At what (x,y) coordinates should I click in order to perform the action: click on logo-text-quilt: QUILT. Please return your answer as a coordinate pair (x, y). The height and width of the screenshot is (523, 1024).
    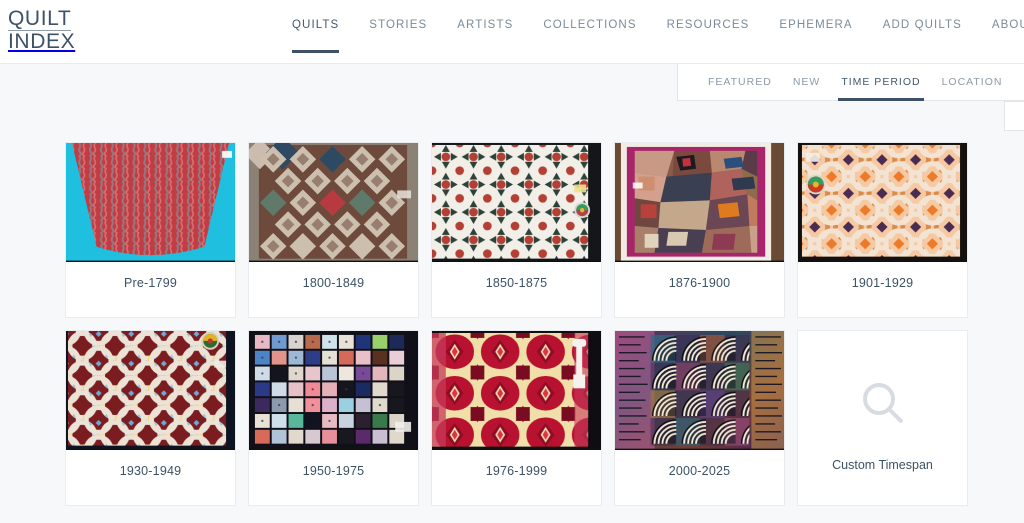
    Looking at the image, I should click on (40, 18).